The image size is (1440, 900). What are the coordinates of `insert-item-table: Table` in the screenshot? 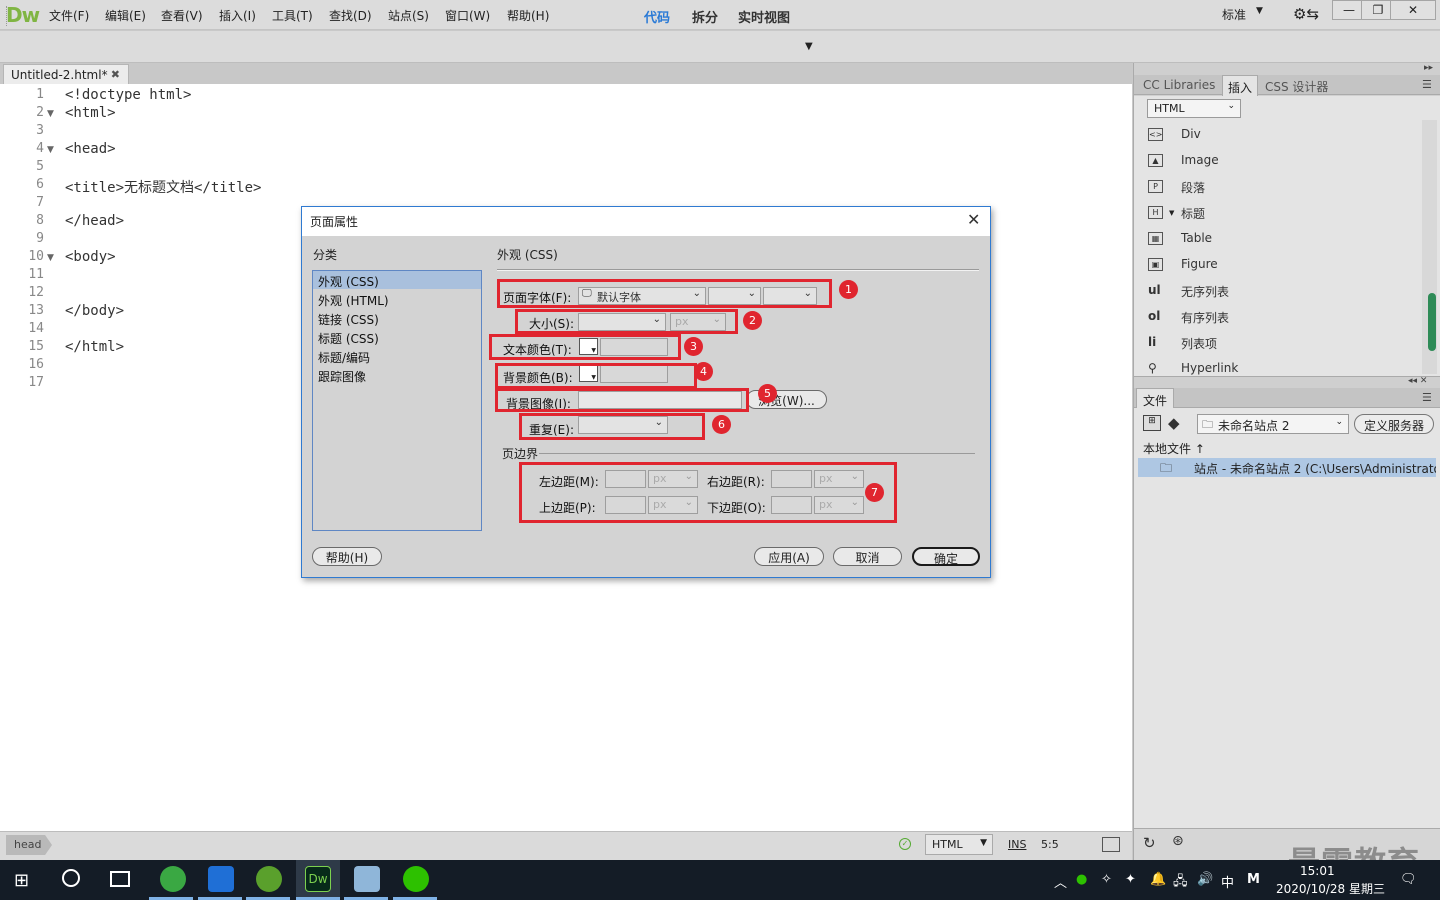 It's located at (1196, 238).